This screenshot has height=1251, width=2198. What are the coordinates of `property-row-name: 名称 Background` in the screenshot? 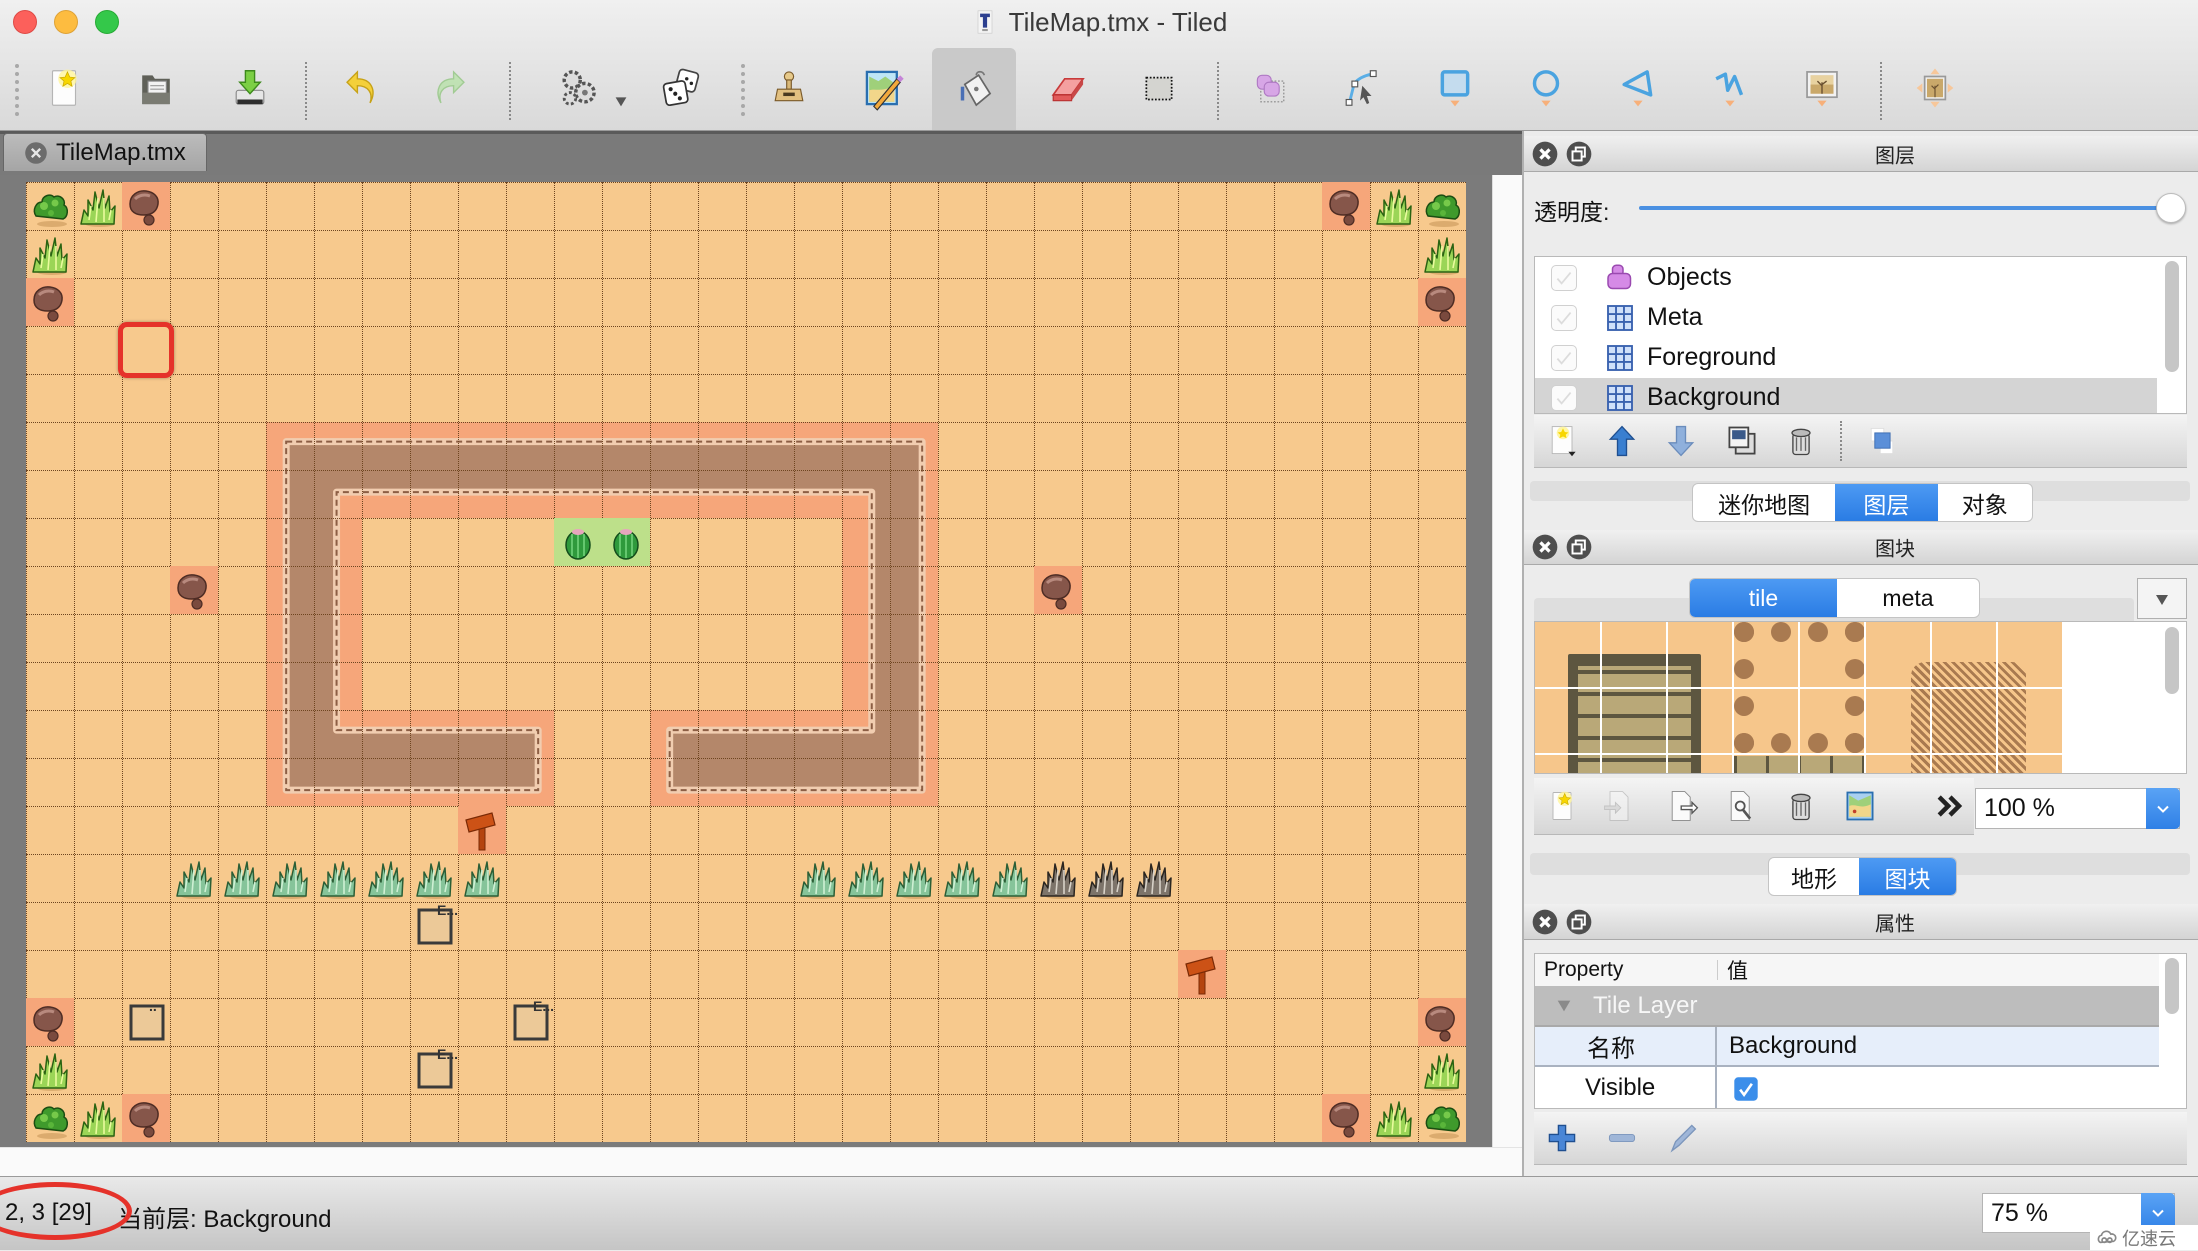 It's located at (1847, 1047).